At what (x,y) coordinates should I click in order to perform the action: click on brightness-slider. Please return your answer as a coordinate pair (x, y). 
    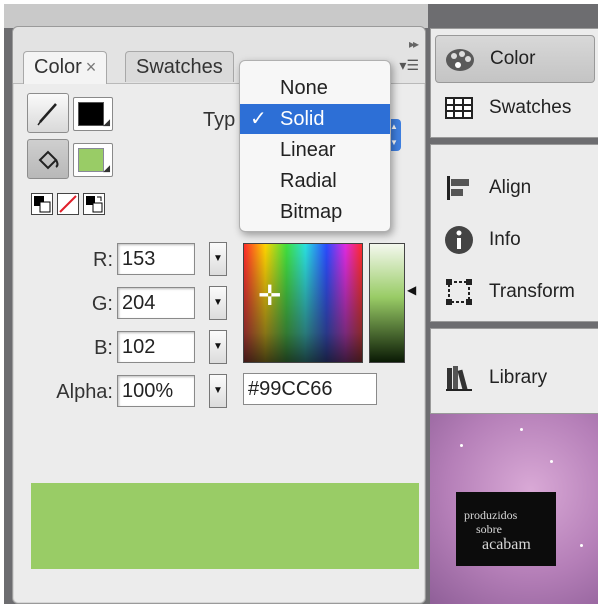
    Looking at the image, I should click on (387, 303).